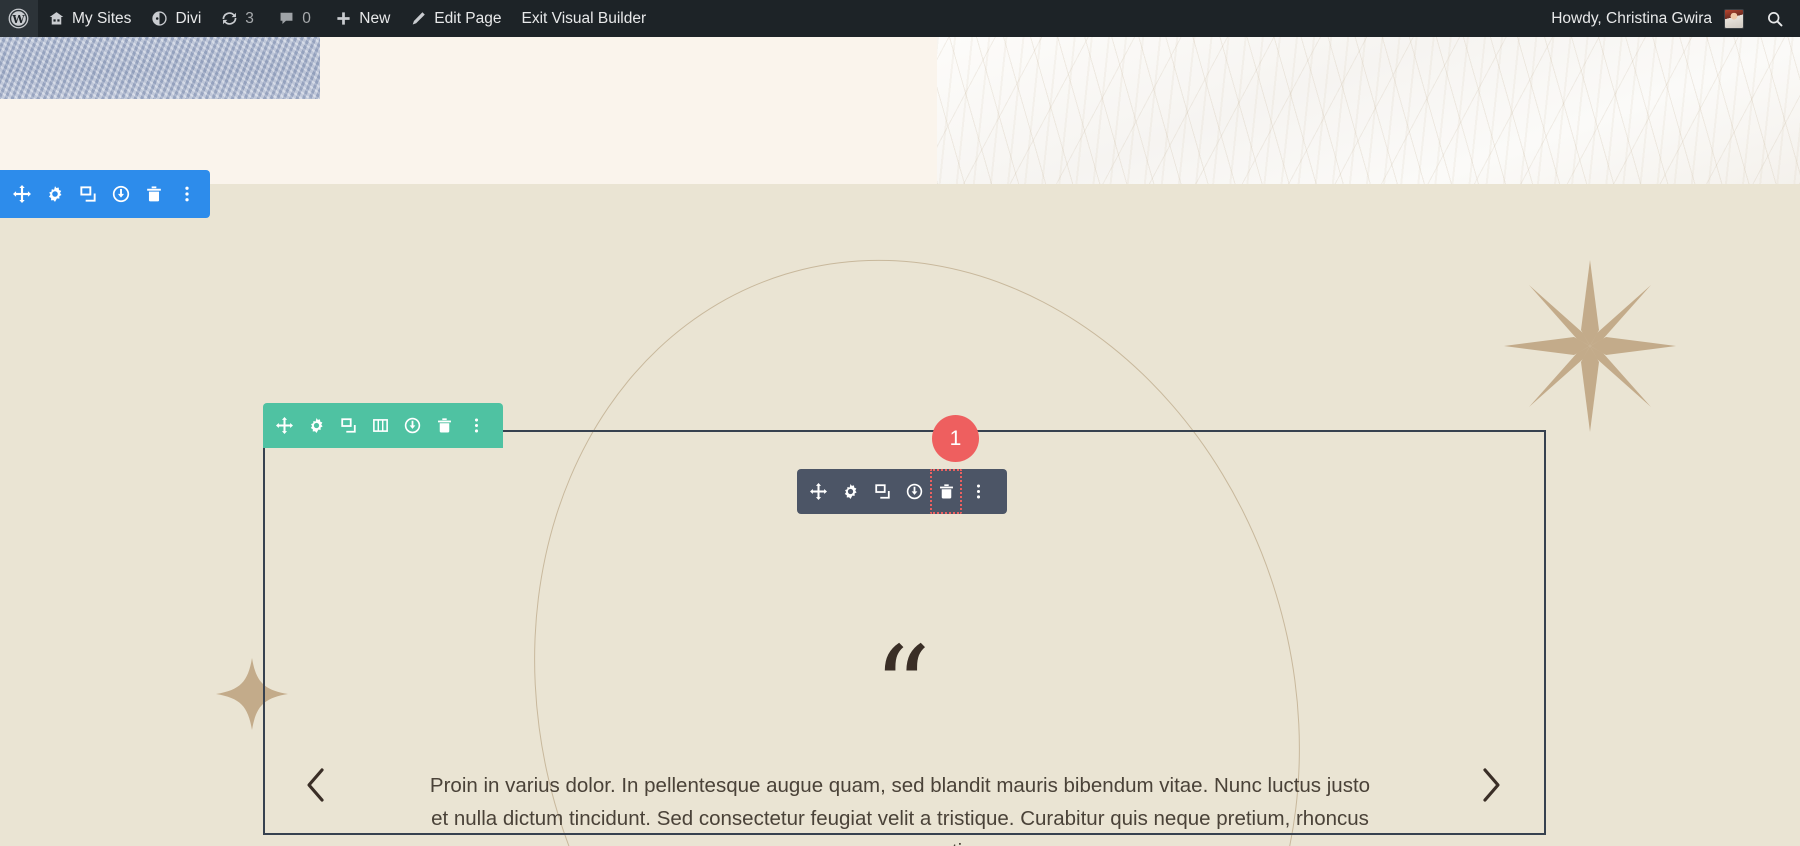 Image resolution: width=1800 pixels, height=846 pixels. I want to click on module-toolbar, so click(902, 491).